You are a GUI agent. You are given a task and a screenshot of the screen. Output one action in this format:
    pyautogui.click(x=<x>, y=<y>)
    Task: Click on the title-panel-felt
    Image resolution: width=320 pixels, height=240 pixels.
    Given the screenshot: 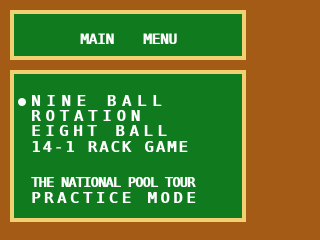 What is the action you would take?
    pyautogui.click(x=128, y=35)
    